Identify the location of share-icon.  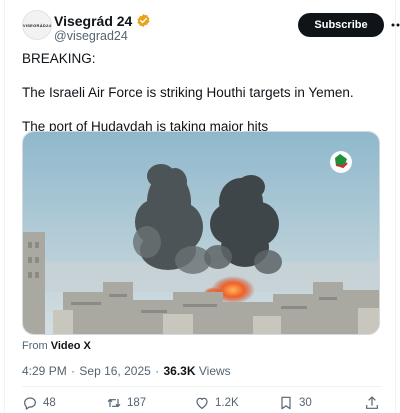
(372, 402).